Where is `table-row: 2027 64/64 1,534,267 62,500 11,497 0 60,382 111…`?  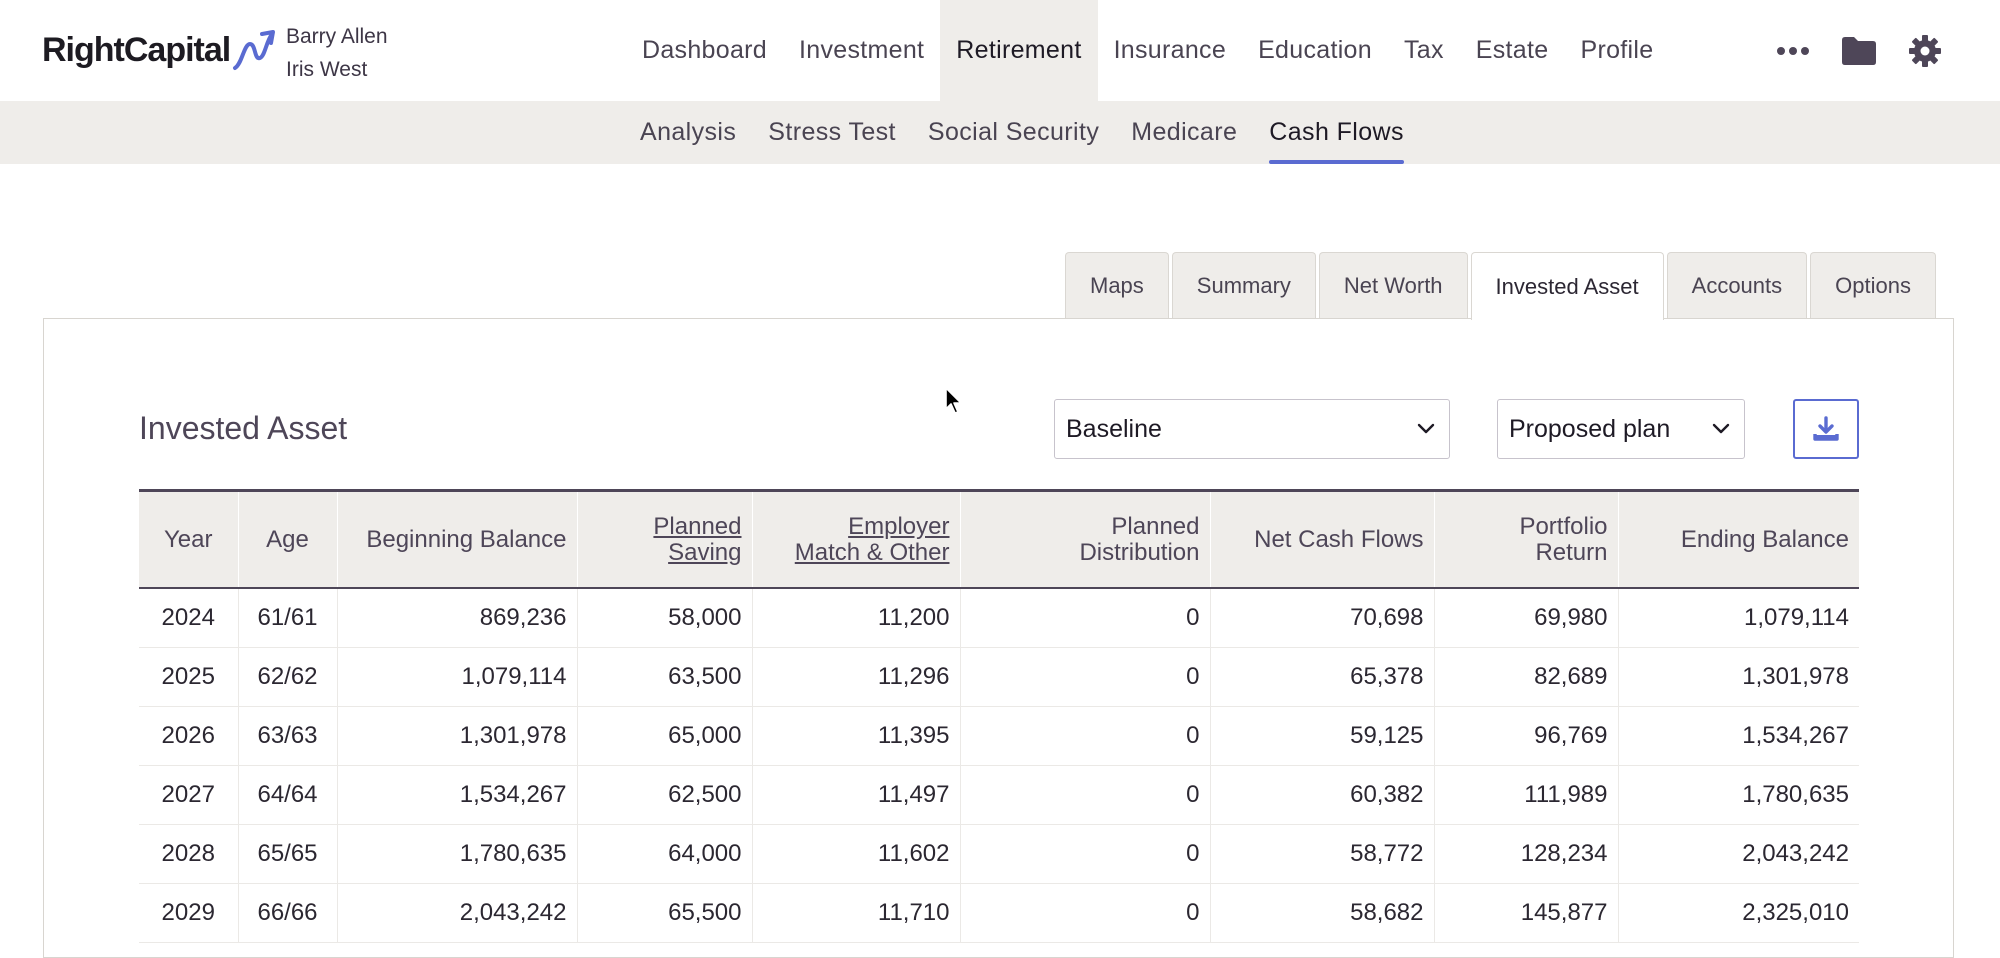
table-row: 2027 64/64 1,534,267 62,500 11,497 0 60,382 111… is located at coordinates (999, 795).